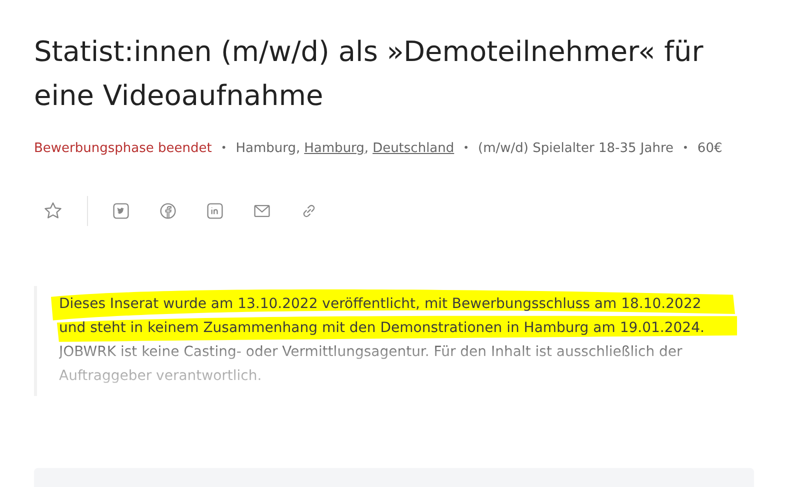 The width and height of the screenshot is (800, 487). I want to click on star-icon, so click(53, 211).